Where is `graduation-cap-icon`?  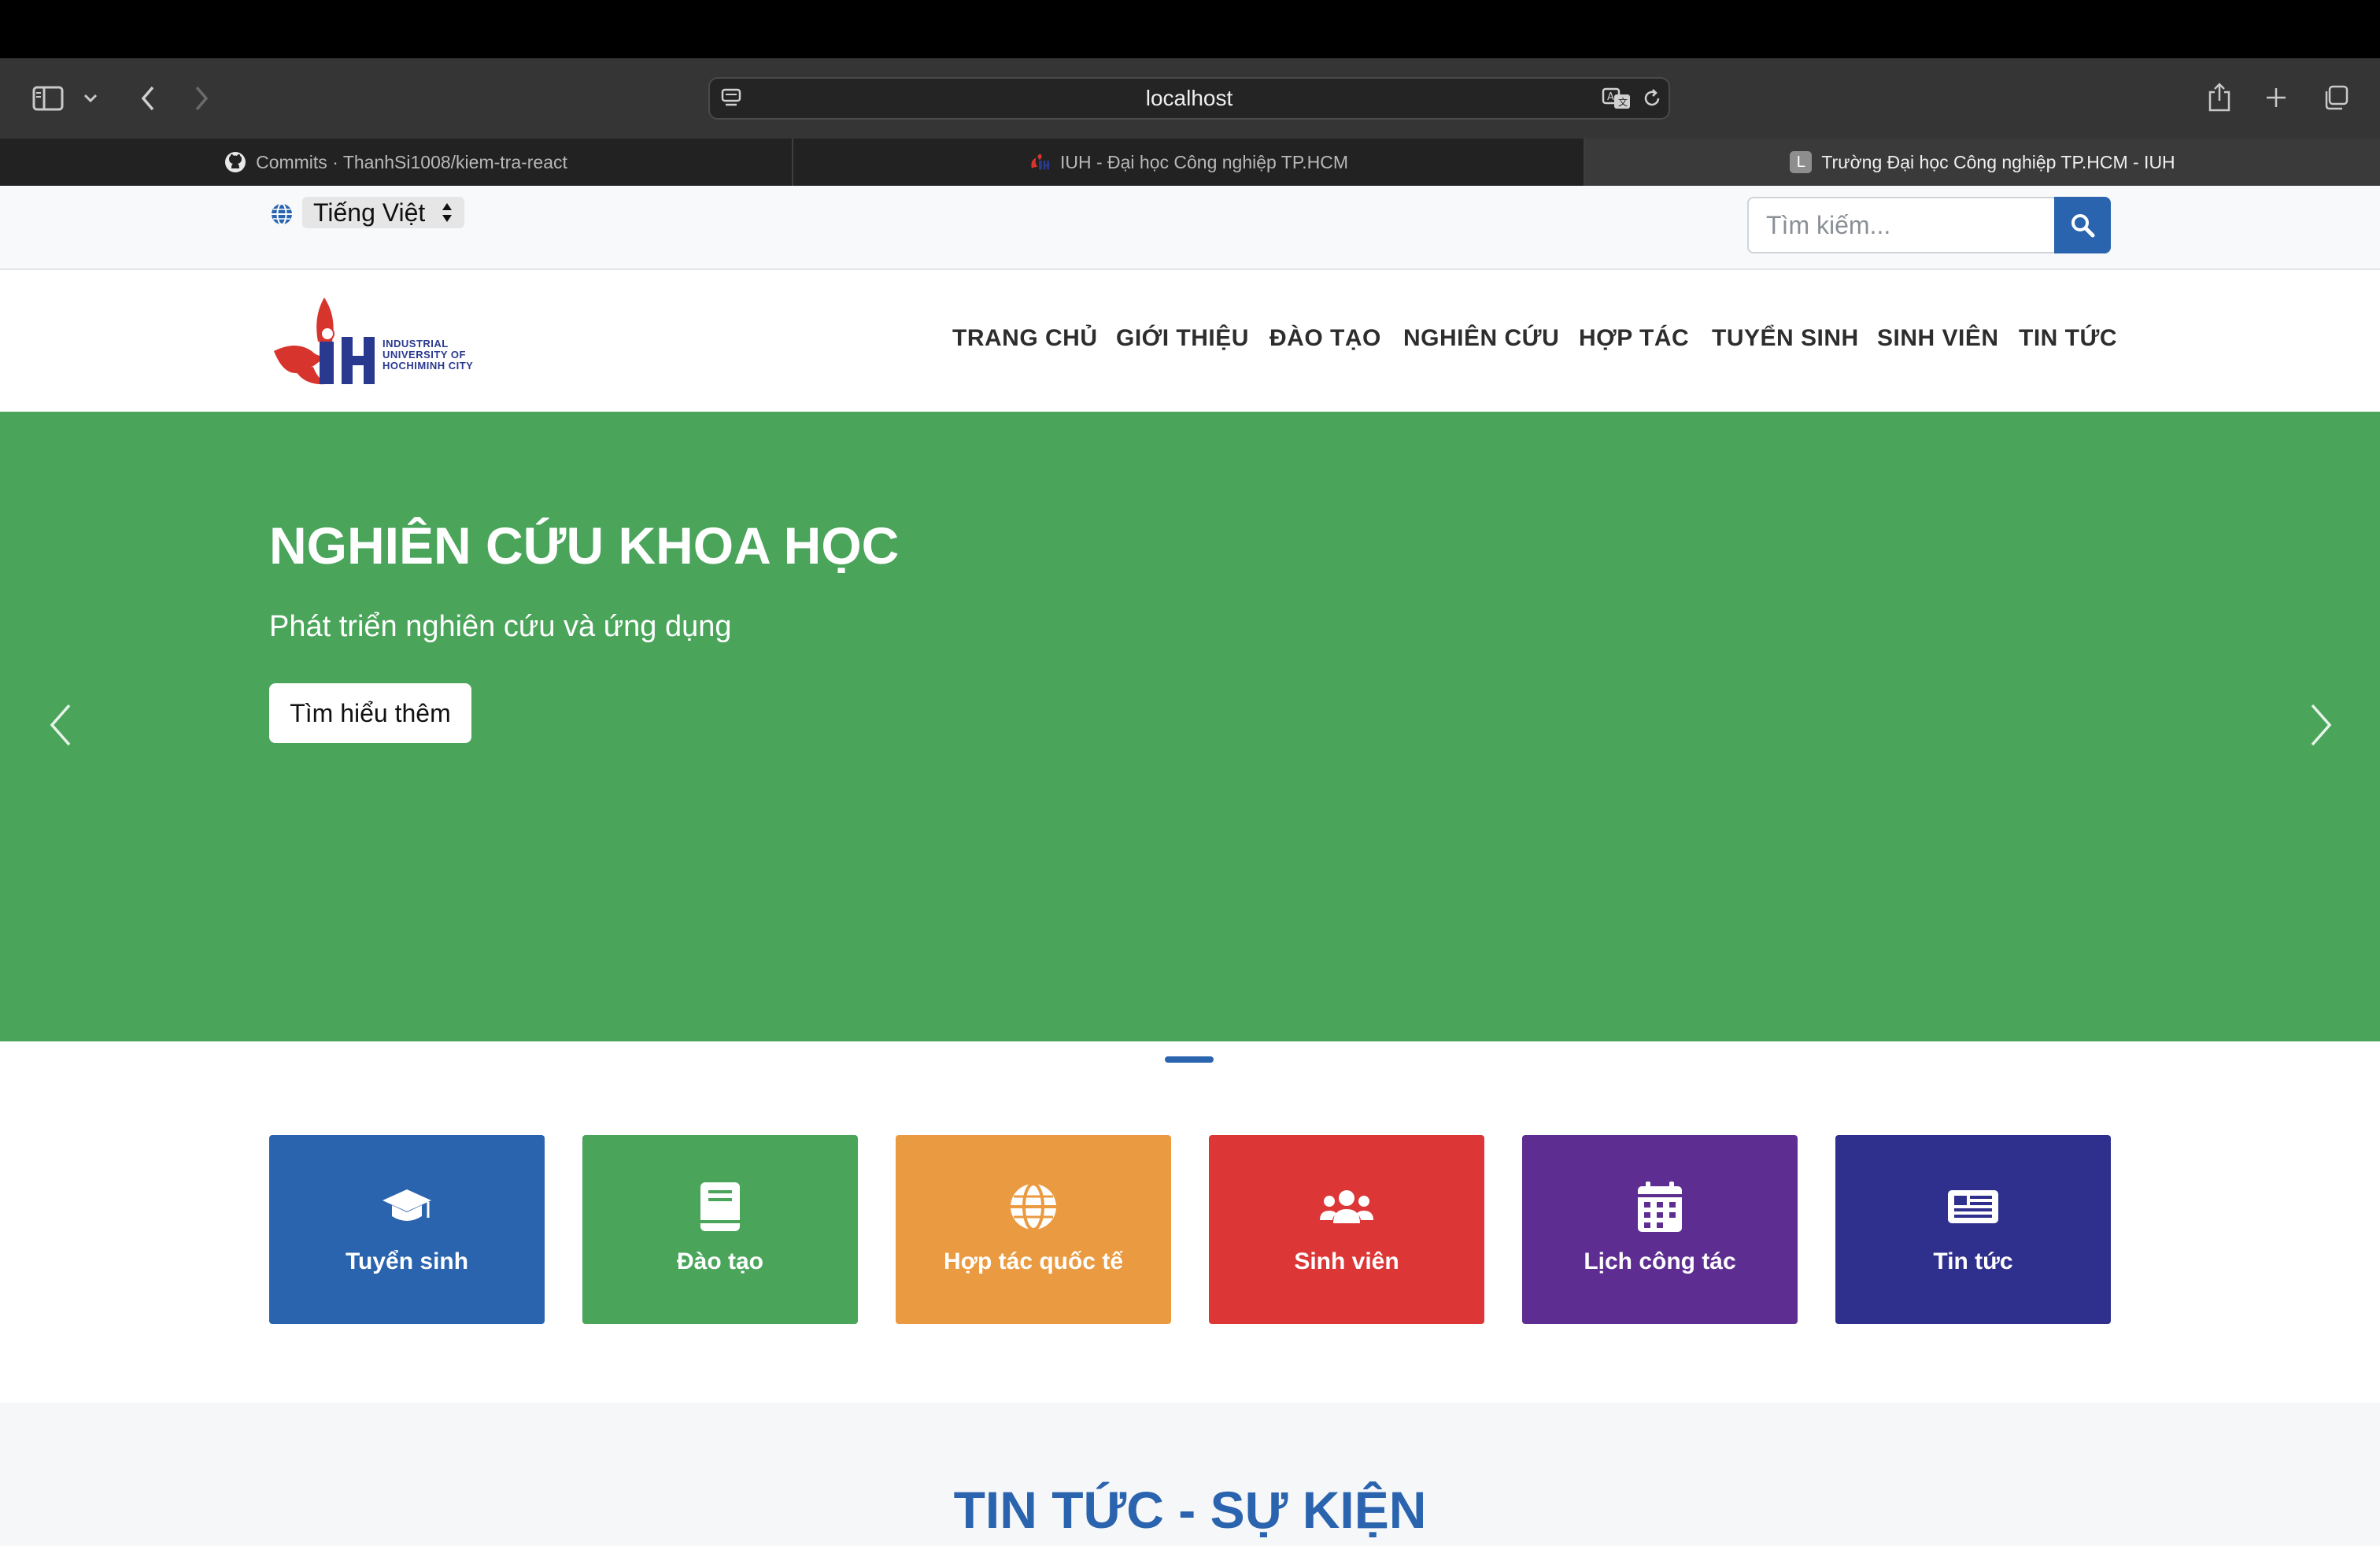
graduation-cap-icon is located at coordinates (407, 1207).